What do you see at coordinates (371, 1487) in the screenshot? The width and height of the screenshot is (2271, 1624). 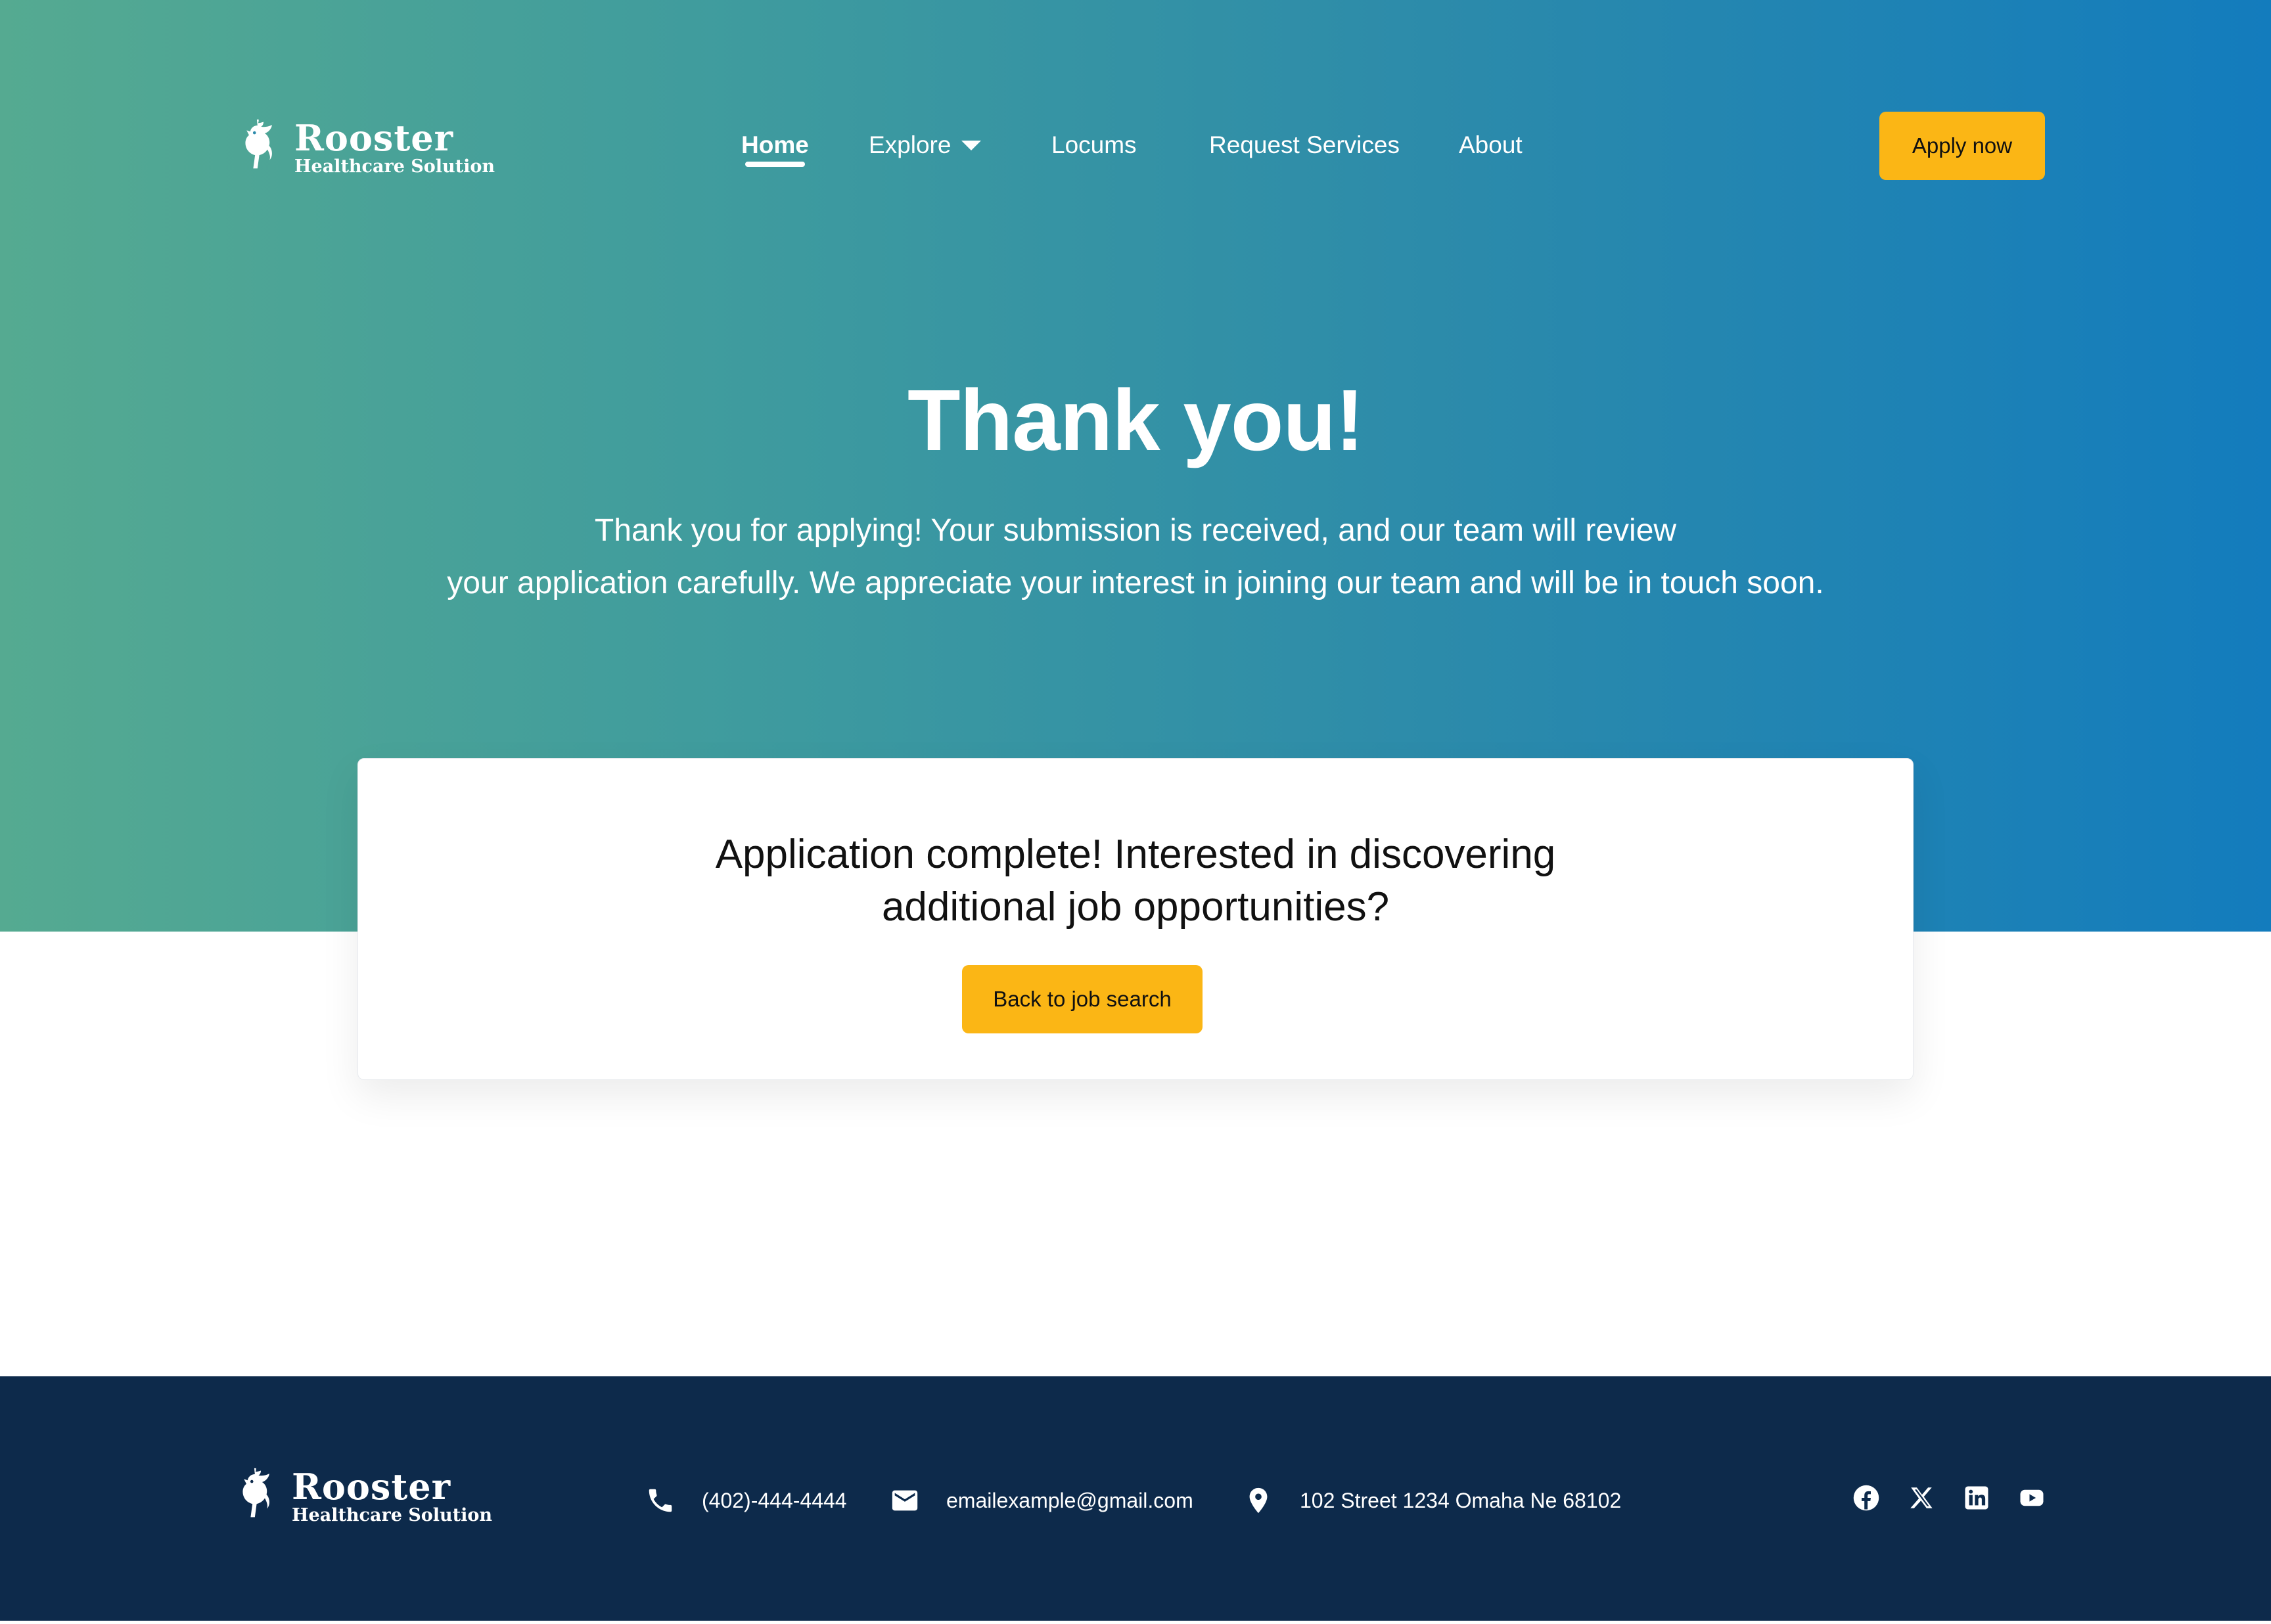 I see `footer-brand-name: Rooster` at bounding box center [371, 1487].